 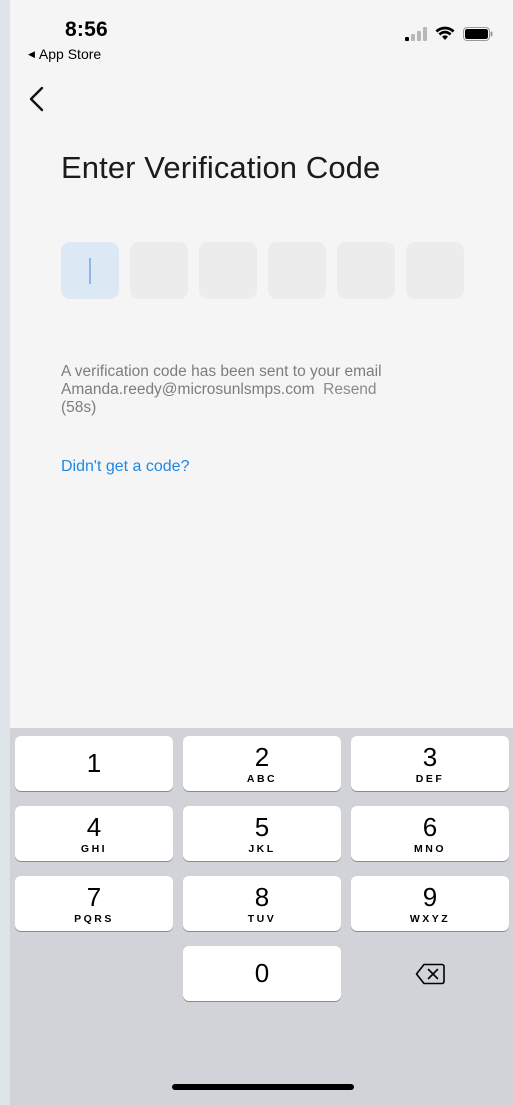 I want to click on key-letters: WXYZ, so click(x=430, y=919).